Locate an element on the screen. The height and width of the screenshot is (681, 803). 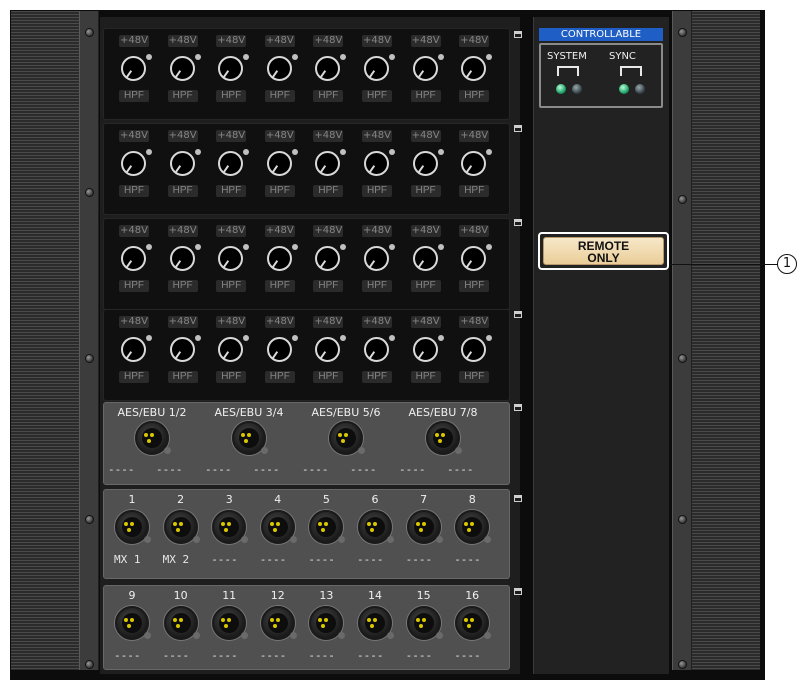
output-card-1-8: 1 MX 1 2 MX 2 3 ---- 4 ---- 5 ---- 6 ---- 7 ---- 8 ---- is located at coordinates (306, 534).